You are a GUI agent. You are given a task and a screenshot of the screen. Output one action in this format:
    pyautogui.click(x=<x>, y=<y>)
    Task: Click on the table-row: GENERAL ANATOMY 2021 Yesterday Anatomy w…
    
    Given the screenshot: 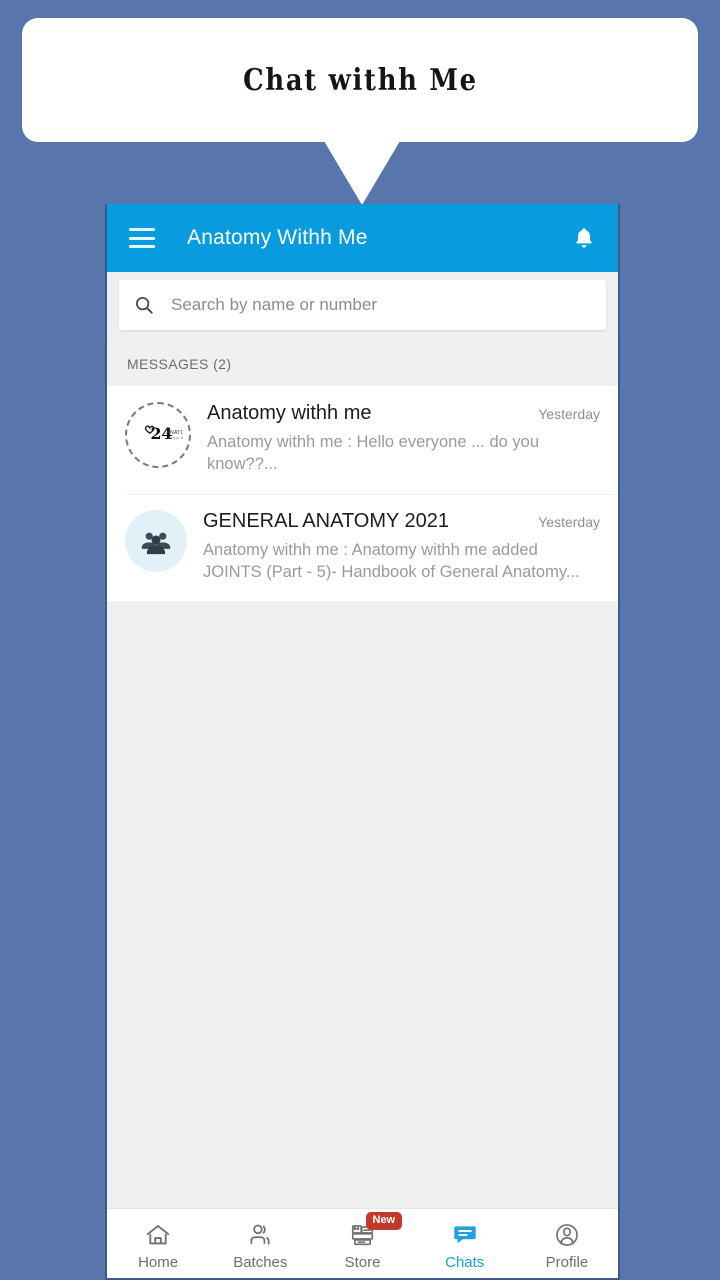 What is the action you would take?
    pyautogui.click(x=362, y=547)
    